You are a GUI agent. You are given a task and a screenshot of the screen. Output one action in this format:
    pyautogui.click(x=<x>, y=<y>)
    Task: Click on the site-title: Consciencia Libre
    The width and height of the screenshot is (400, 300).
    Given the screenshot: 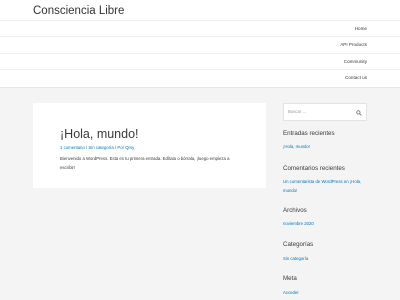 What is the action you would take?
    pyautogui.click(x=78, y=11)
    